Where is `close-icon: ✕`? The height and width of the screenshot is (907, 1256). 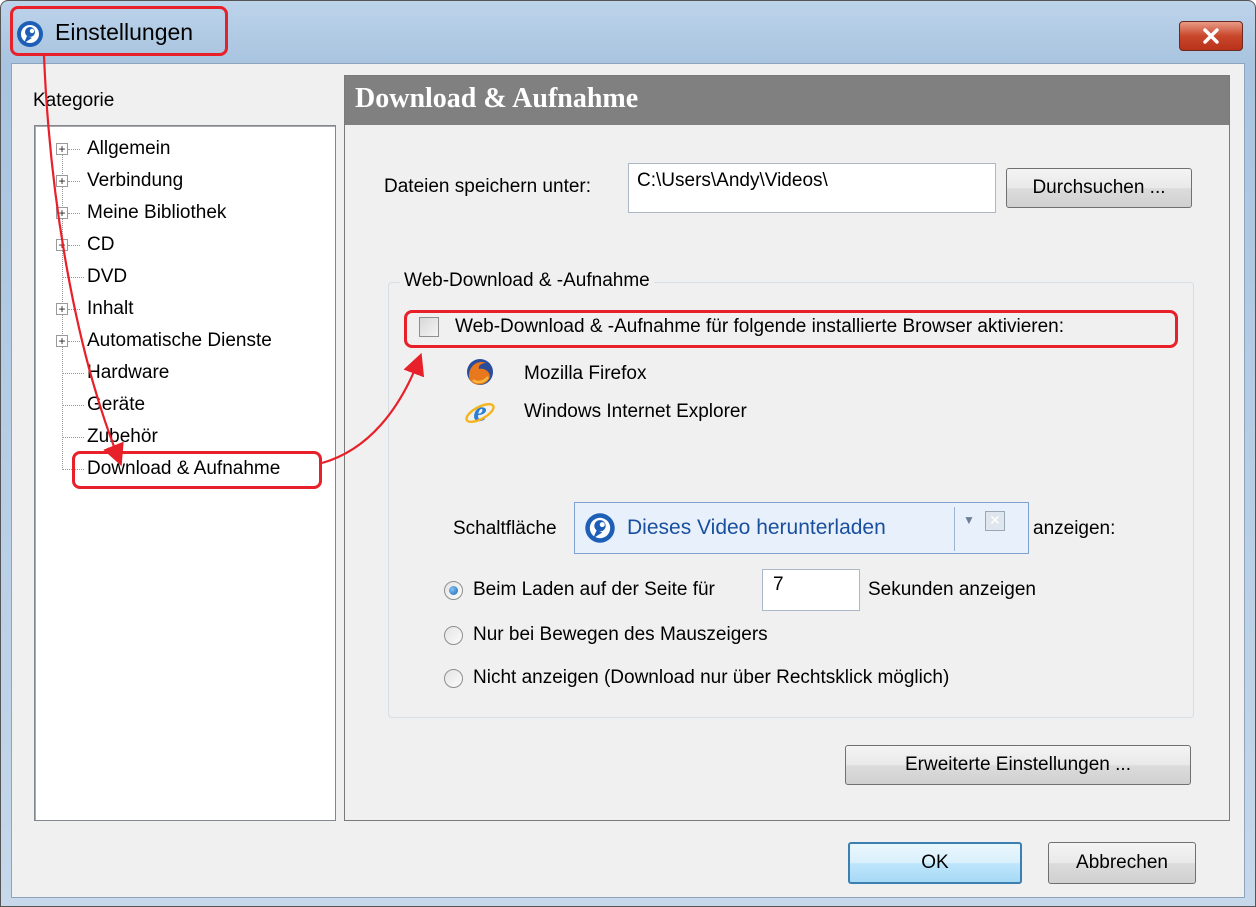
close-icon: ✕ is located at coordinates (995, 521).